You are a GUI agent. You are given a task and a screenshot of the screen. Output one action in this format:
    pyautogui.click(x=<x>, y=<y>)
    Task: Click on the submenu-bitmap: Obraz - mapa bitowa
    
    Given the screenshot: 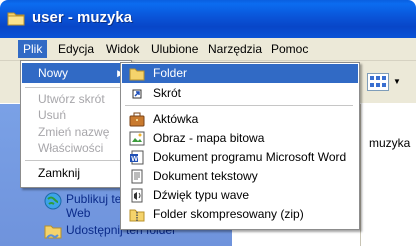 What is the action you would take?
    pyautogui.click(x=240, y=138)
    